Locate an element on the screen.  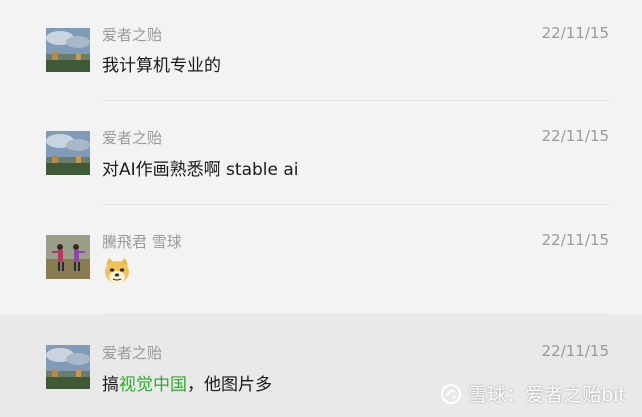
message-text-prefix: 搞 is located at coordinates (110, 385).